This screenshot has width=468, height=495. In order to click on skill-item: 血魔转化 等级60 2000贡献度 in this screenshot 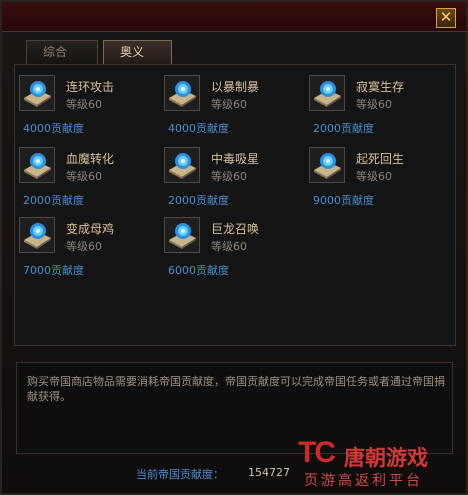, I will do `click(84, 179)`.